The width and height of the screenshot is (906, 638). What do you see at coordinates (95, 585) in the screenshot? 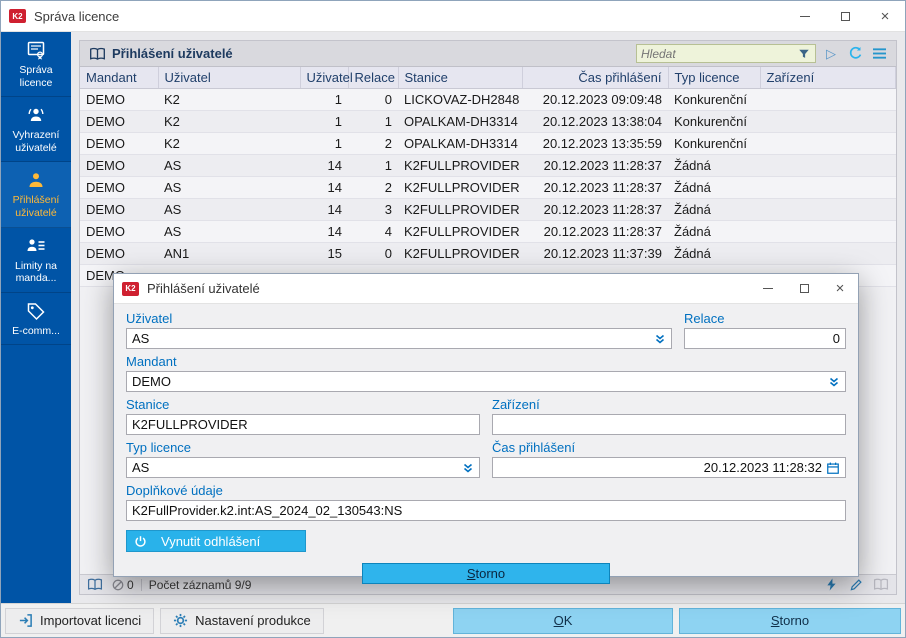
I see `book-icon` at bounding box center [95, 585].